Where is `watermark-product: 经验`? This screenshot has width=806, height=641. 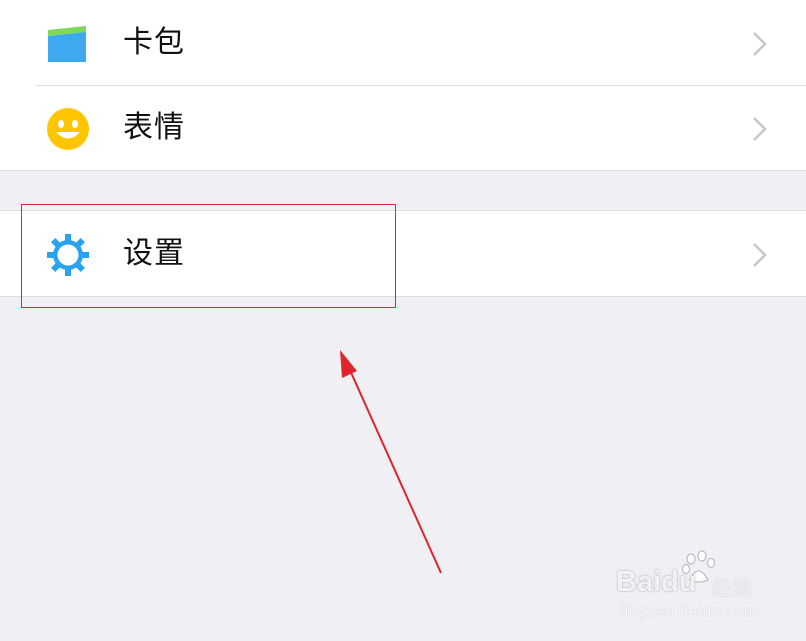
watermark-product: 经验 is located at coordinates (732, 588).